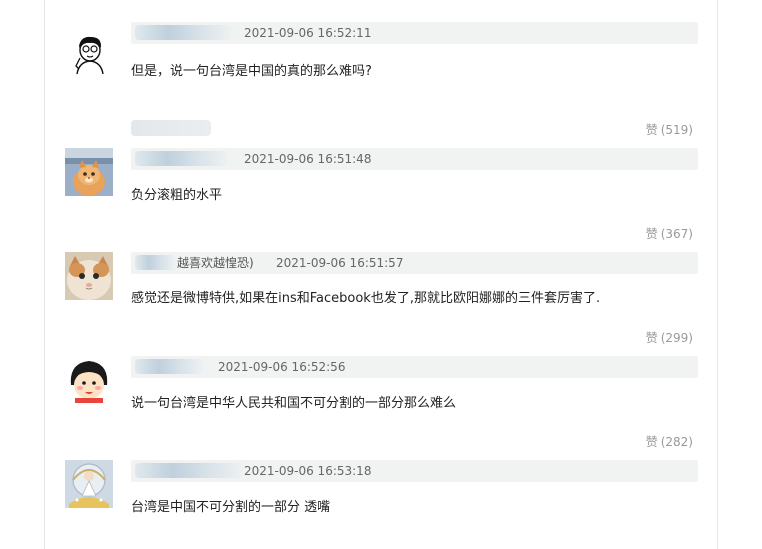  Describe the element at coordinates (414, 33) in the screenshot. I see `comment-meta-bar: 2021-09-06 16:52:11` at that location.